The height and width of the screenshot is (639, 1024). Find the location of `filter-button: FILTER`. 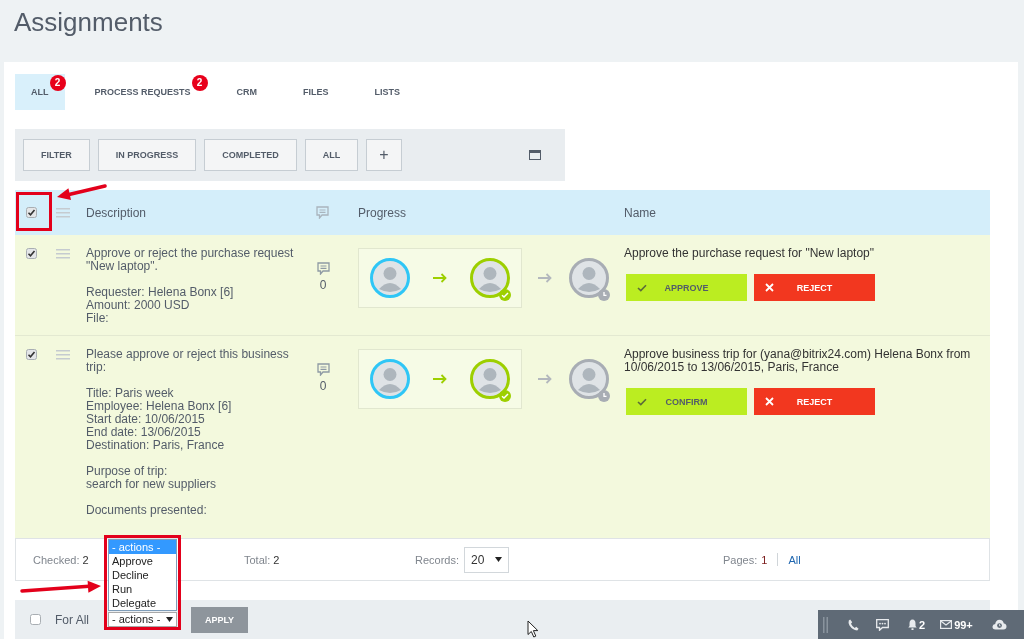

filter-button: FILTER is located at coordinates (56, 155).